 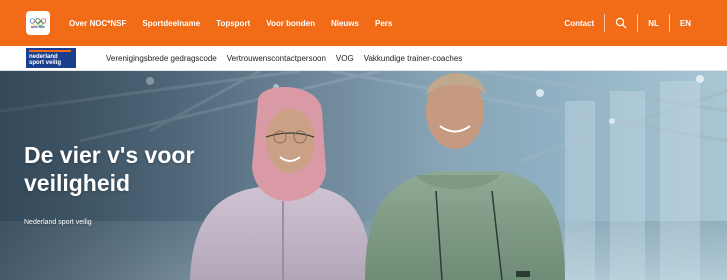 What do you see at coordinates (109, 169) in the screenshot?
I see `hero-title: De vier v's voor veiligheid` at bounding box center [109, 169].